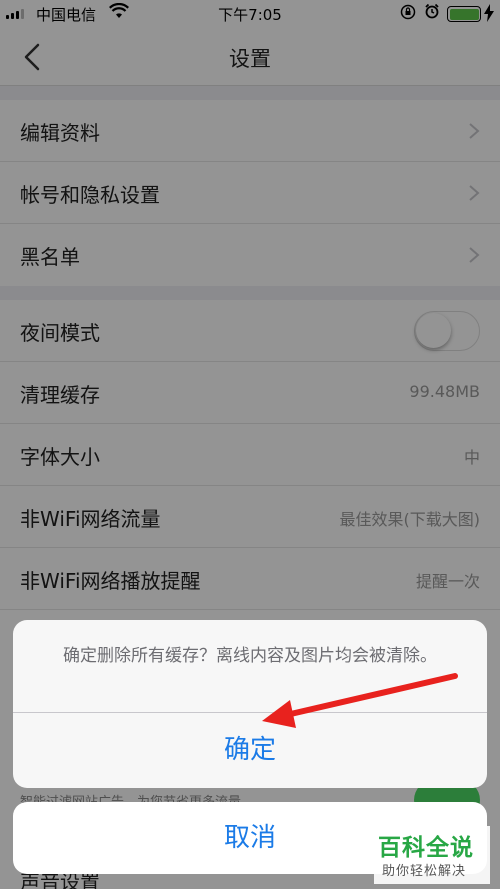 This screenshot has height=889, width=500. Describe the element at coordinates (250, 750) in the screenshot. I see `confirm-button: 确定` at that location.